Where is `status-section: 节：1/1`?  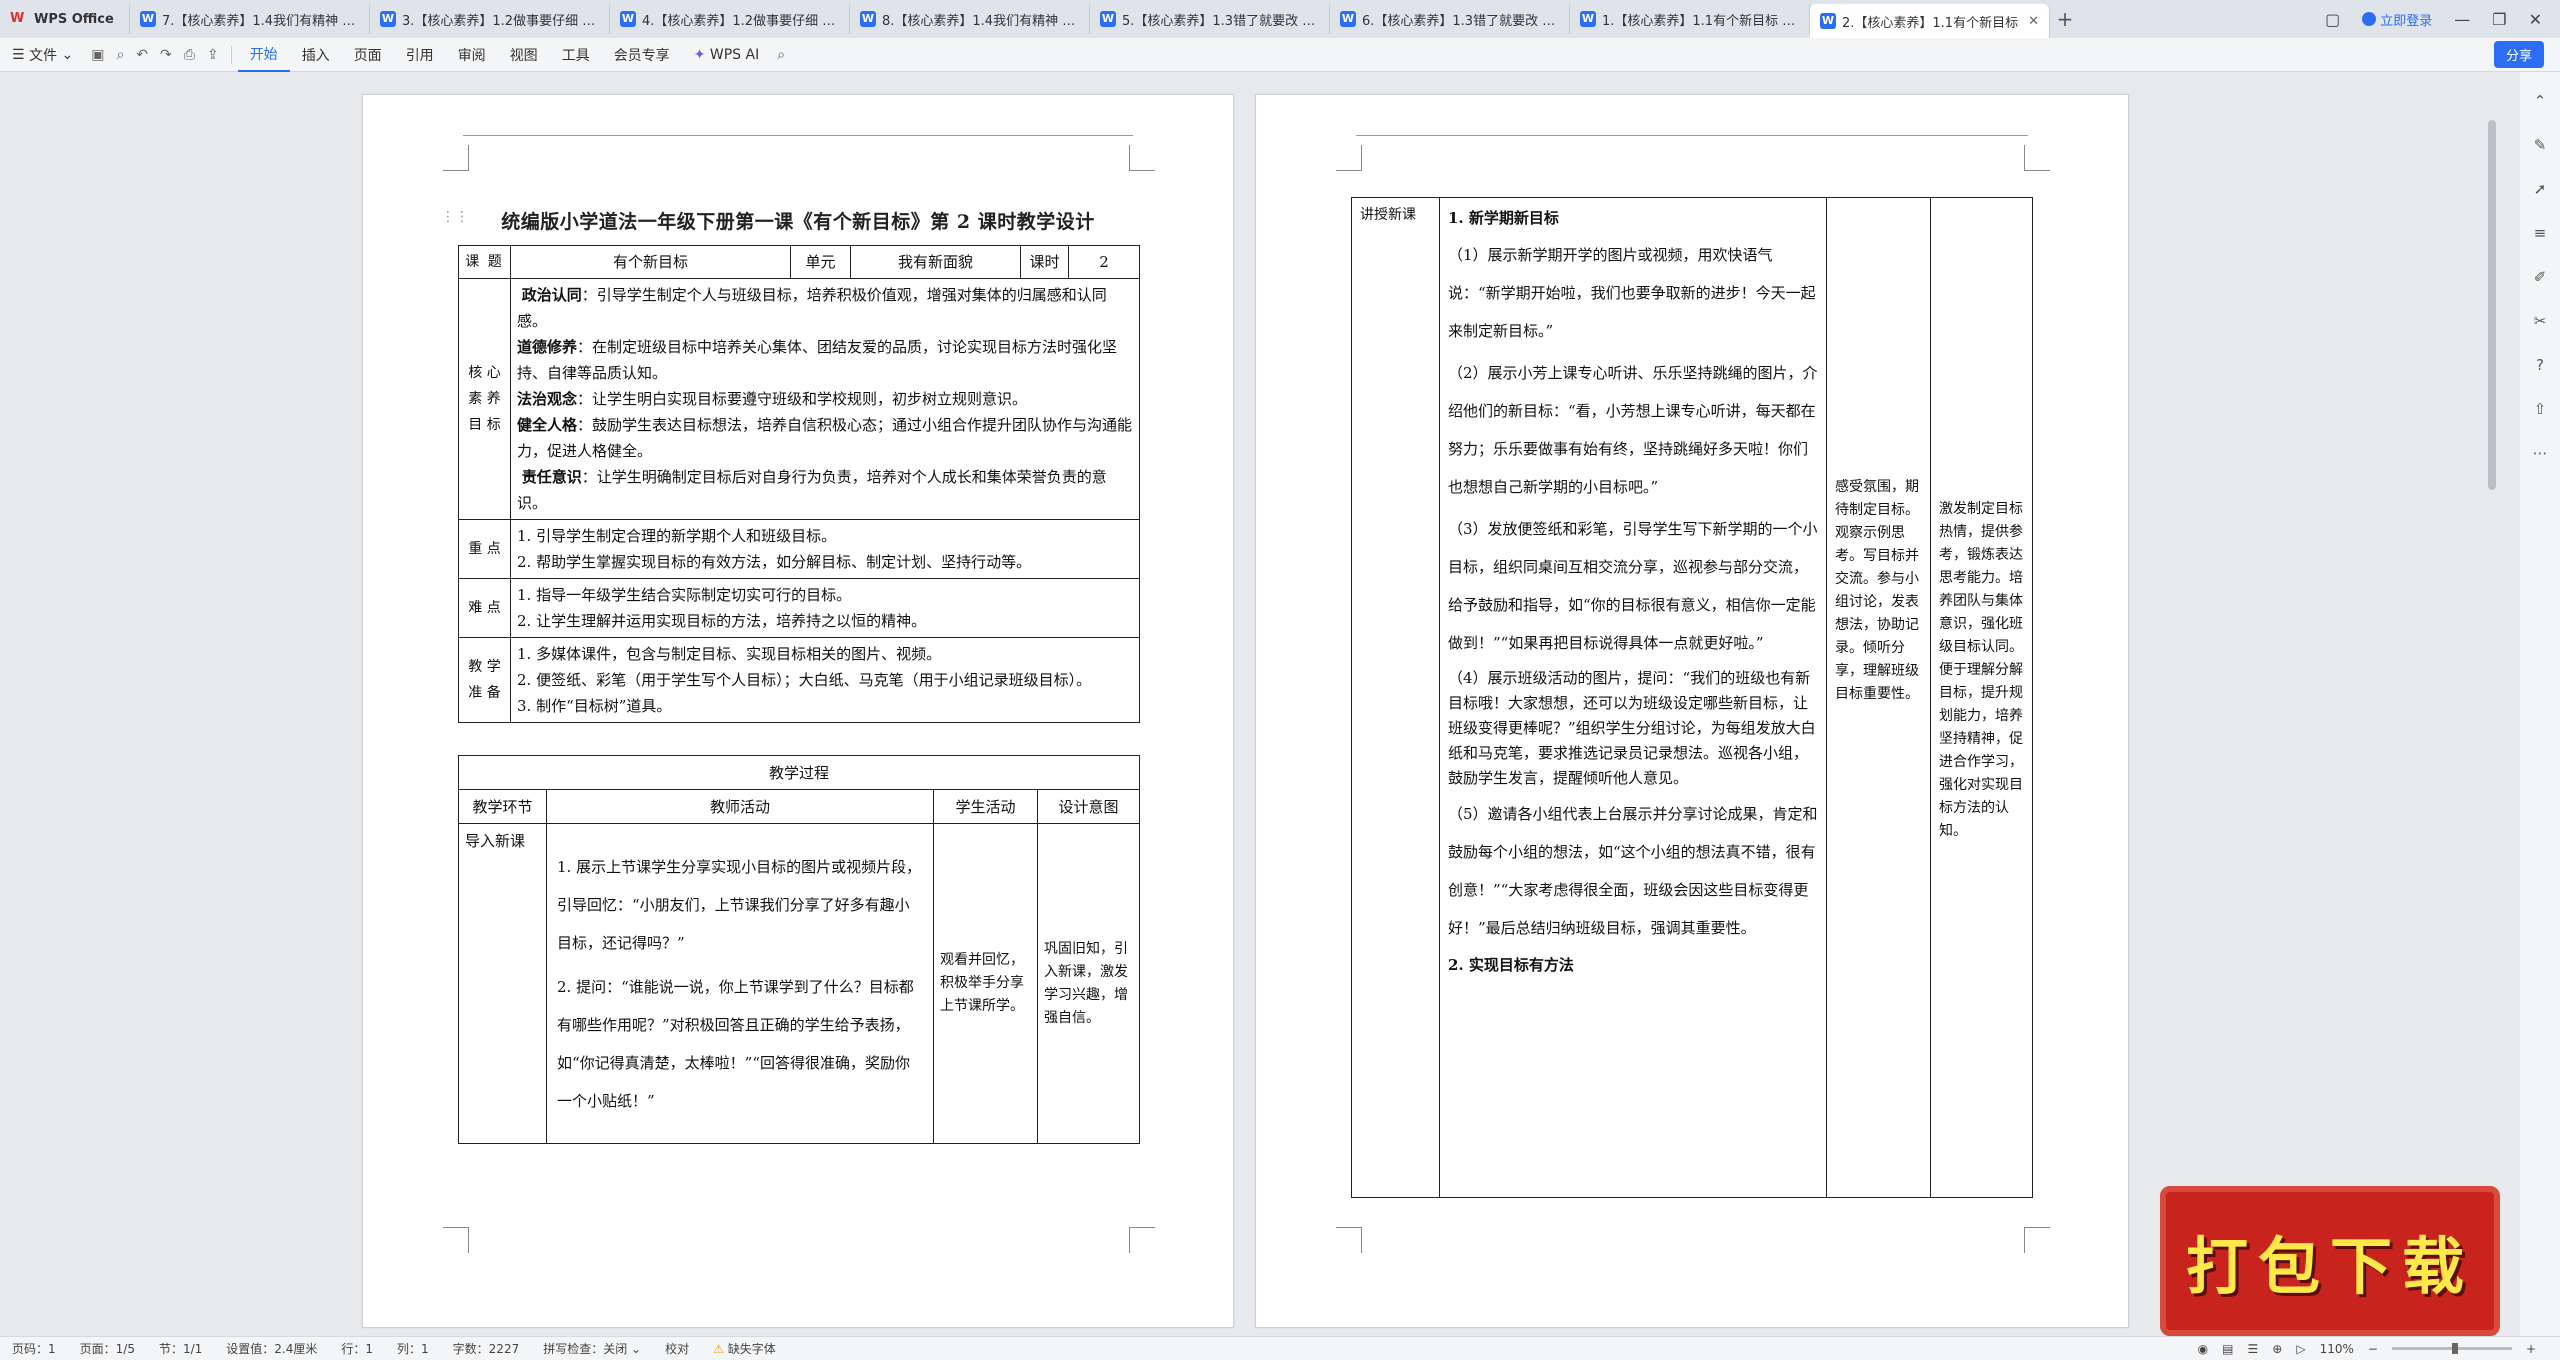 status-section: 节：1/1 is located at coordinates (180, 1349).